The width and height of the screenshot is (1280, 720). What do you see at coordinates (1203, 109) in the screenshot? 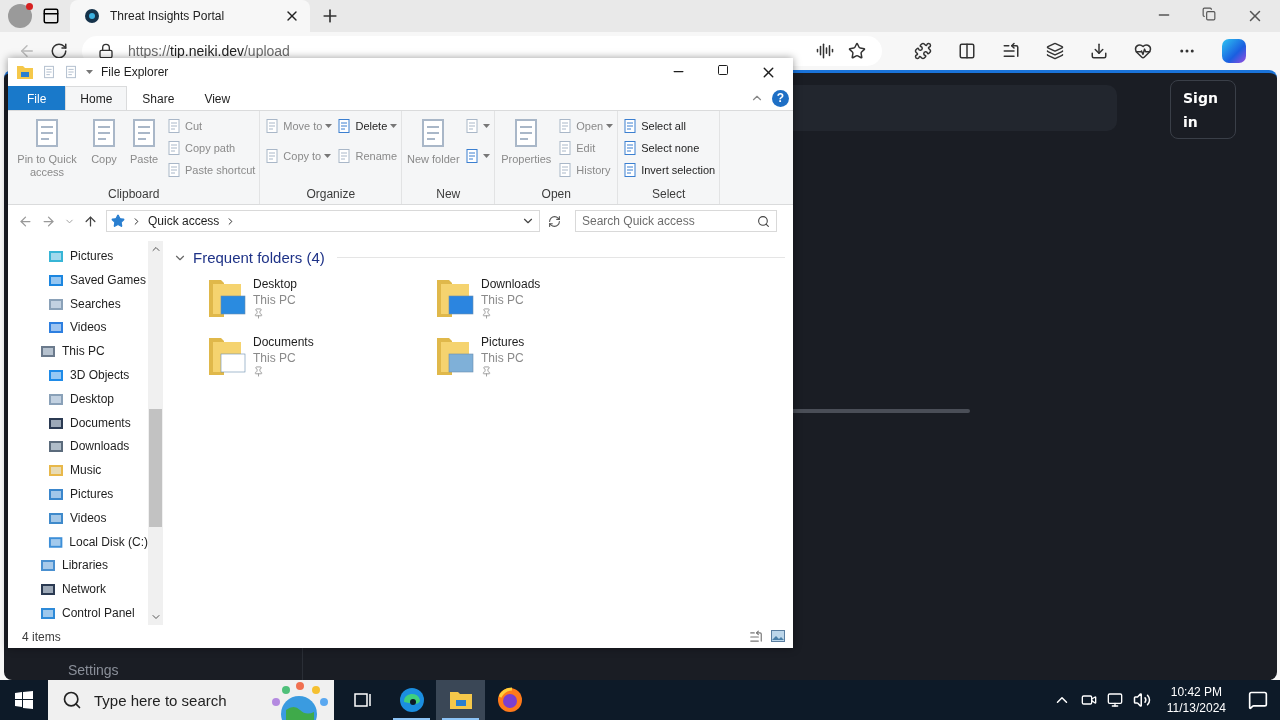
I see `sign-in-button: Sign in` at bounding box center [1203, 109].